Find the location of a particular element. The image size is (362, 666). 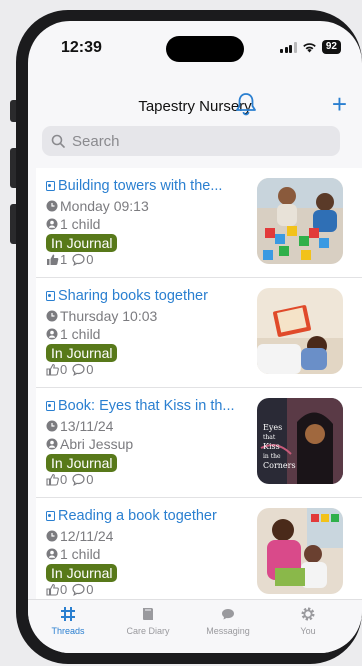

svg-text: Corners is located at coordinates (279, 465).